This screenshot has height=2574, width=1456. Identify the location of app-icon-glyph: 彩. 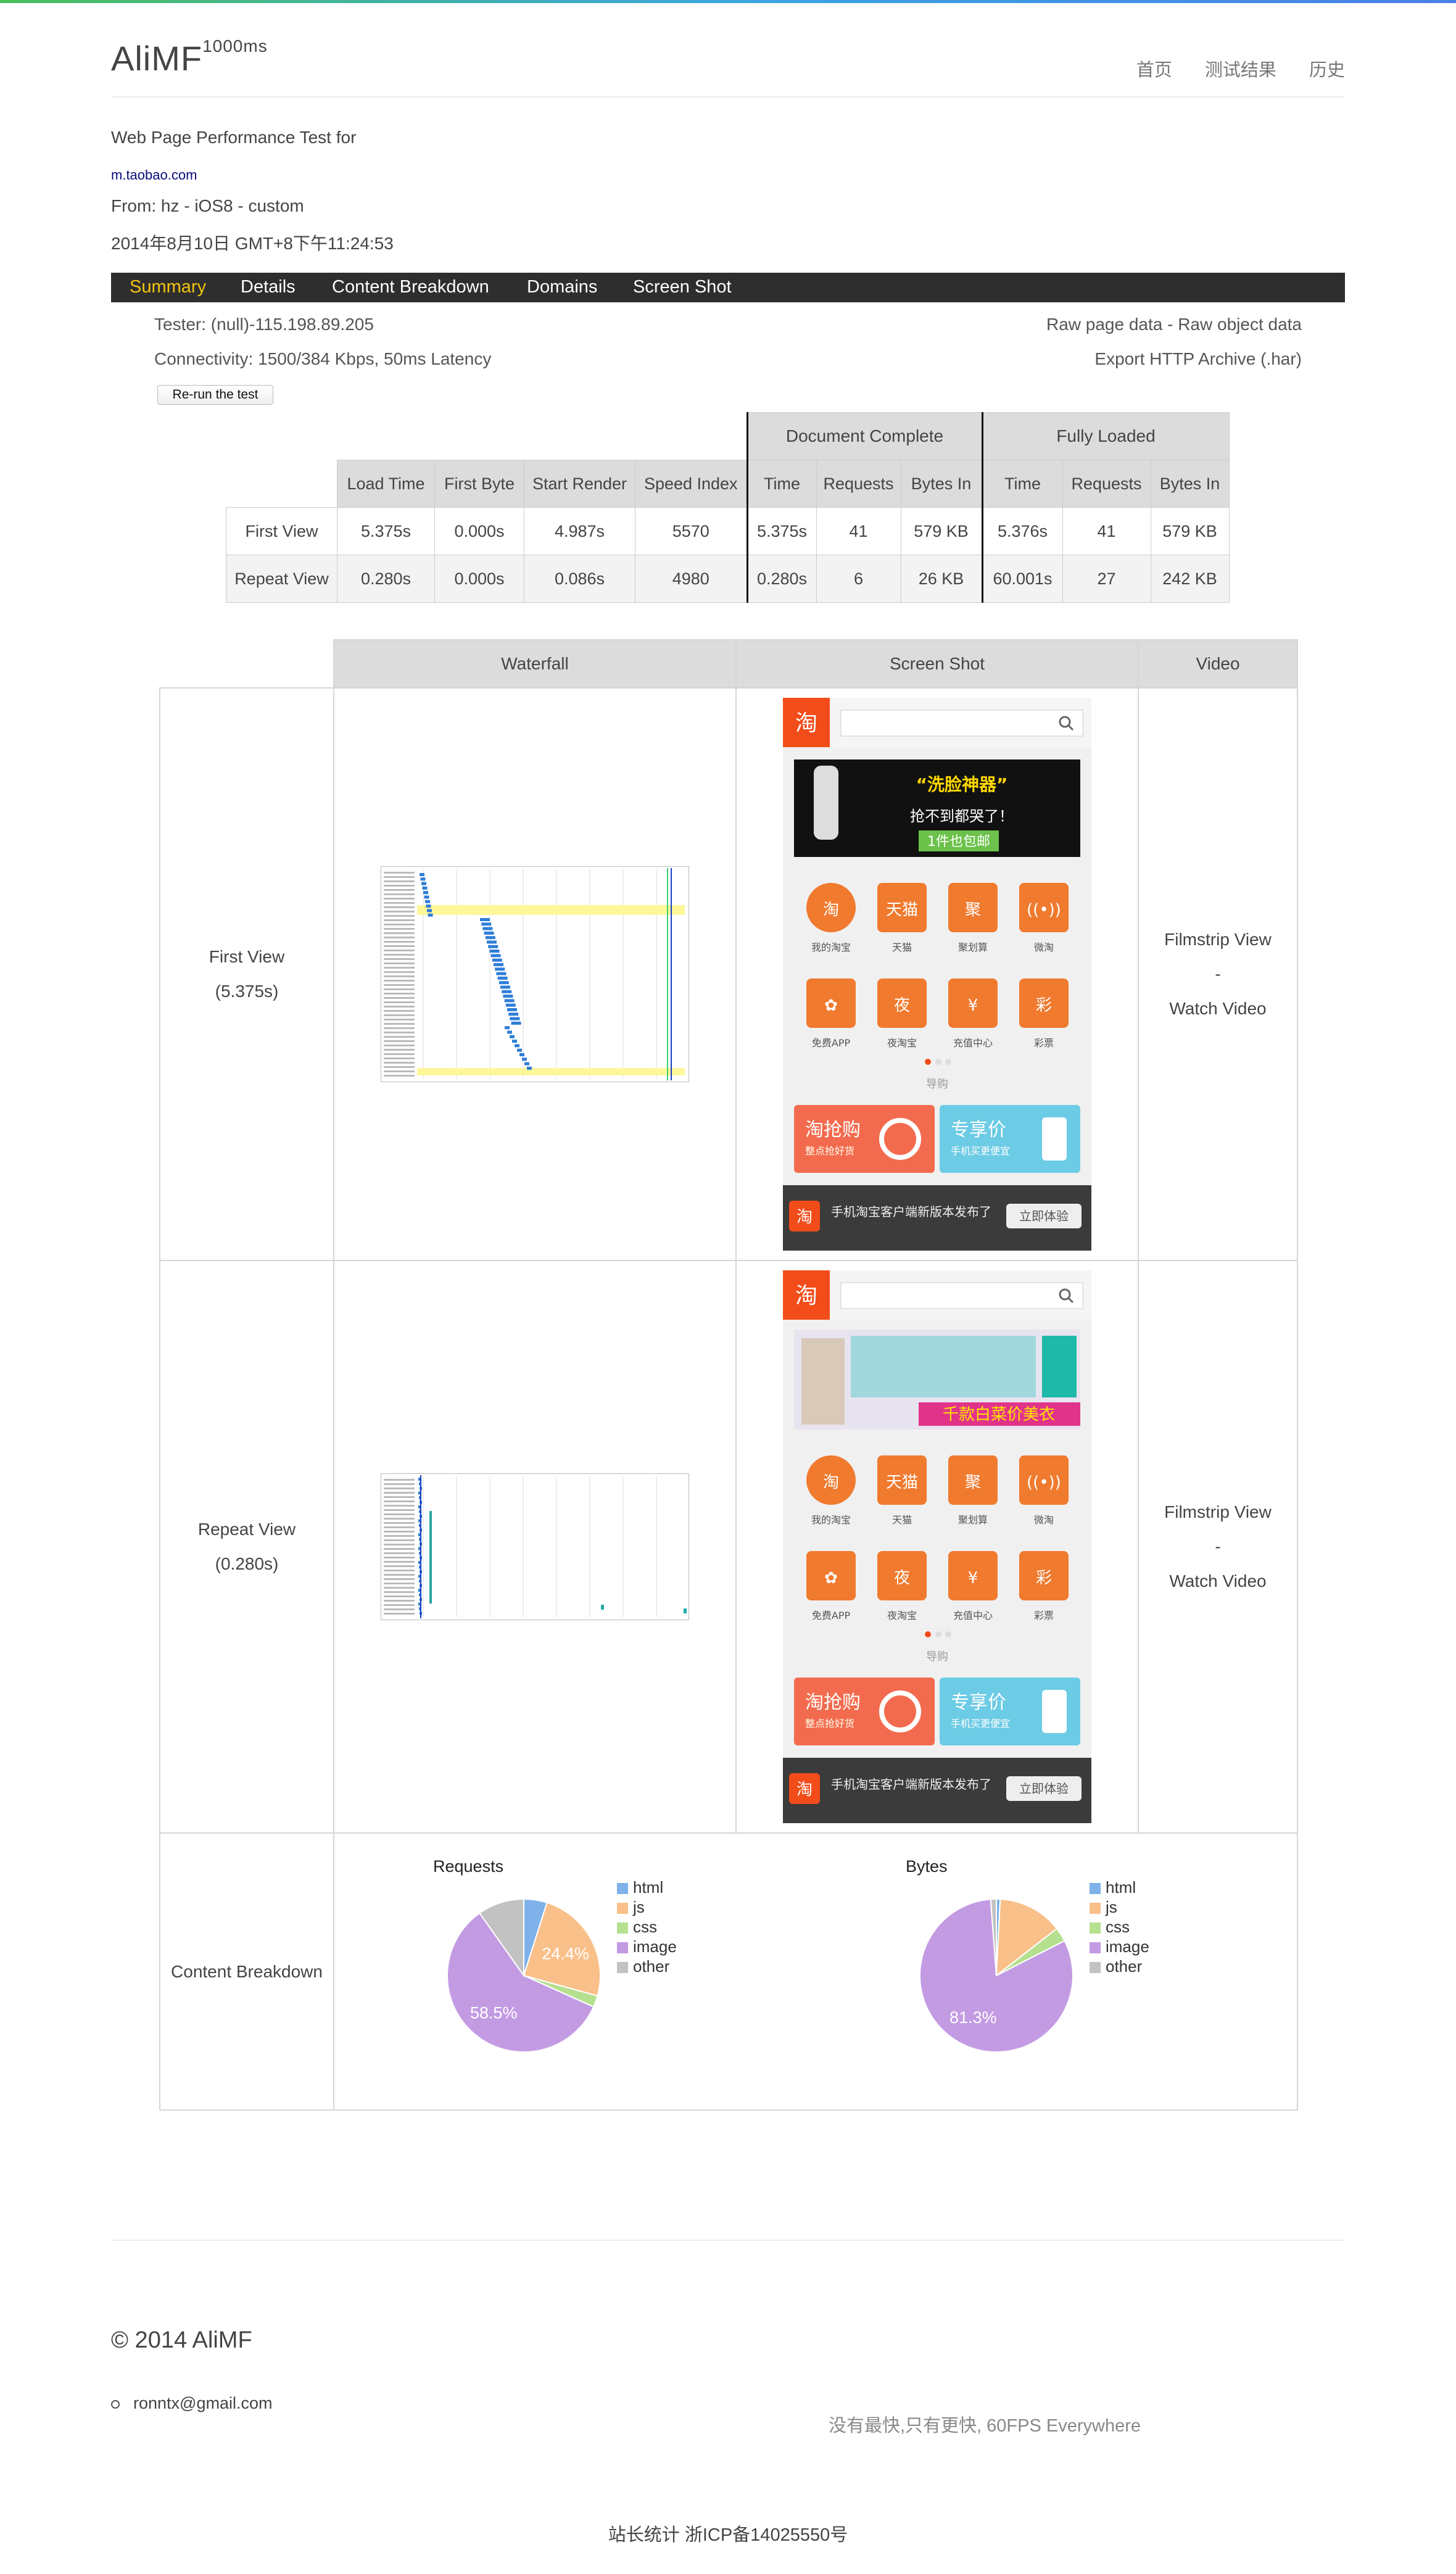
(1044, 1005).